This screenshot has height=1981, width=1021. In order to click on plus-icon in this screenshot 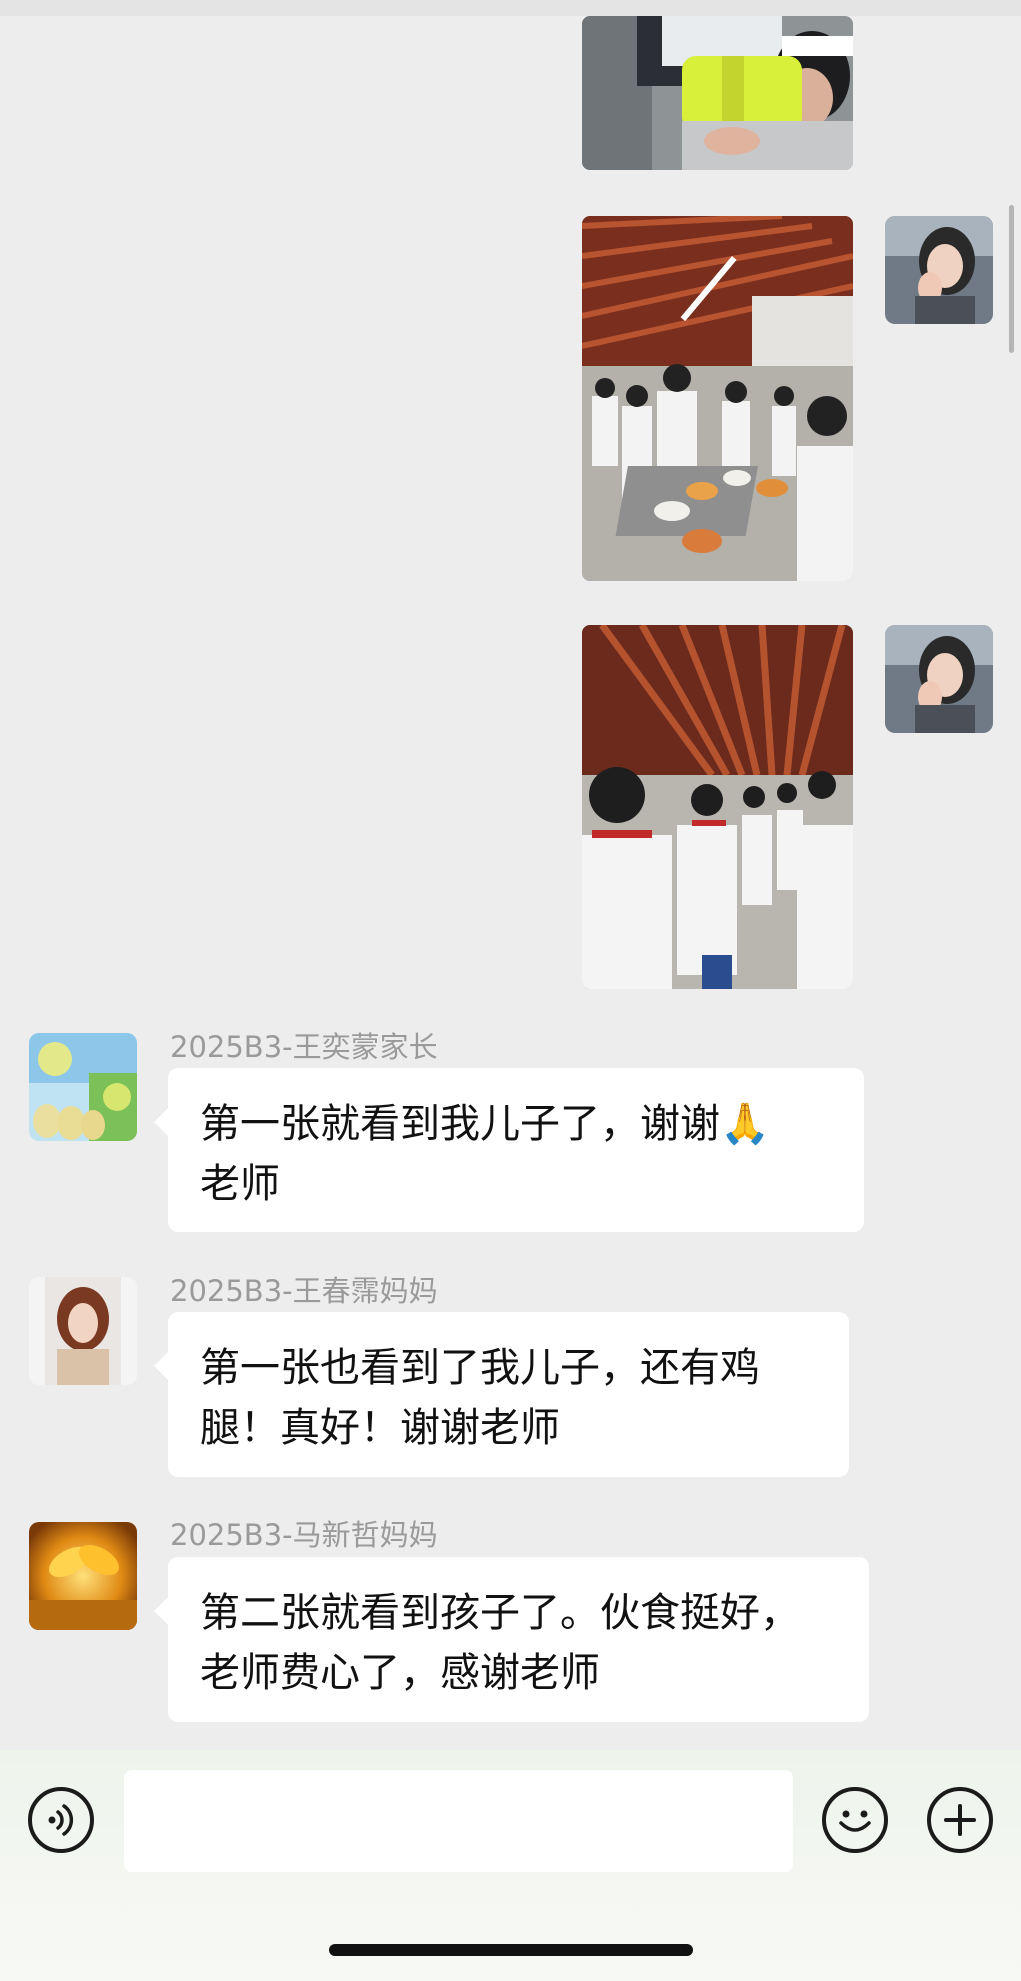, I will do `click(960, 1820)`.